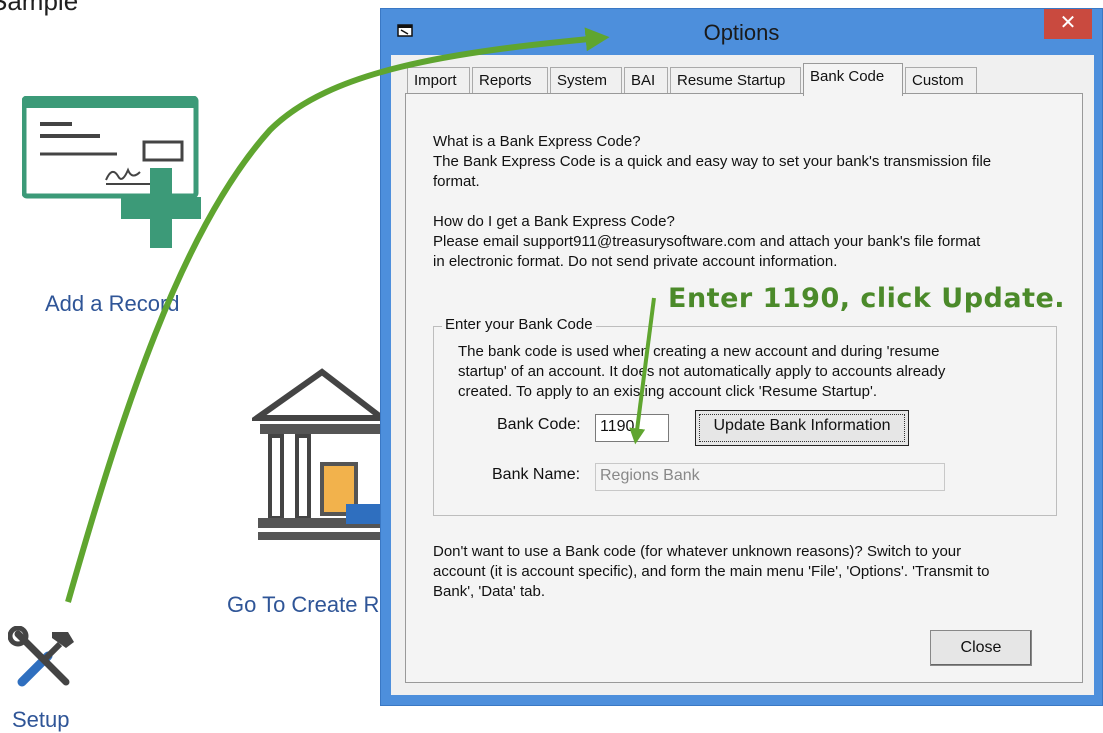 This screenshot has width=1103, height=733. I want to click on bank-building-icon, so click(317, 458).